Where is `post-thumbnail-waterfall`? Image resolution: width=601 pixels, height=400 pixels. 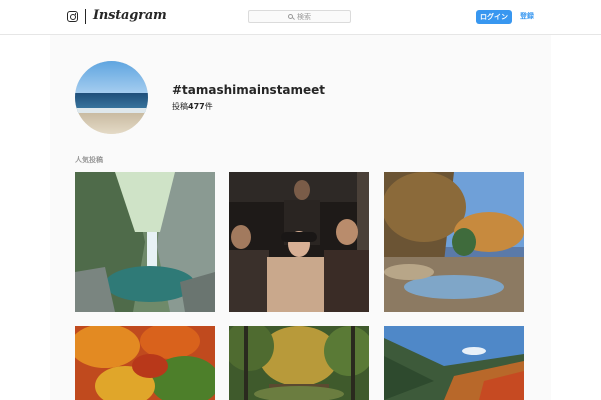 post-thumbnail-waterfall is located at coordinates (145, 242).